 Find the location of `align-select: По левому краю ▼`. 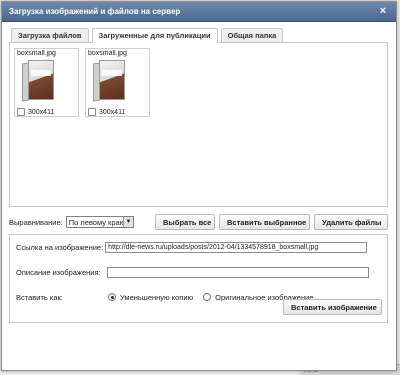

align-select: По левому краю ▼ is located at coordinates (99, 222).